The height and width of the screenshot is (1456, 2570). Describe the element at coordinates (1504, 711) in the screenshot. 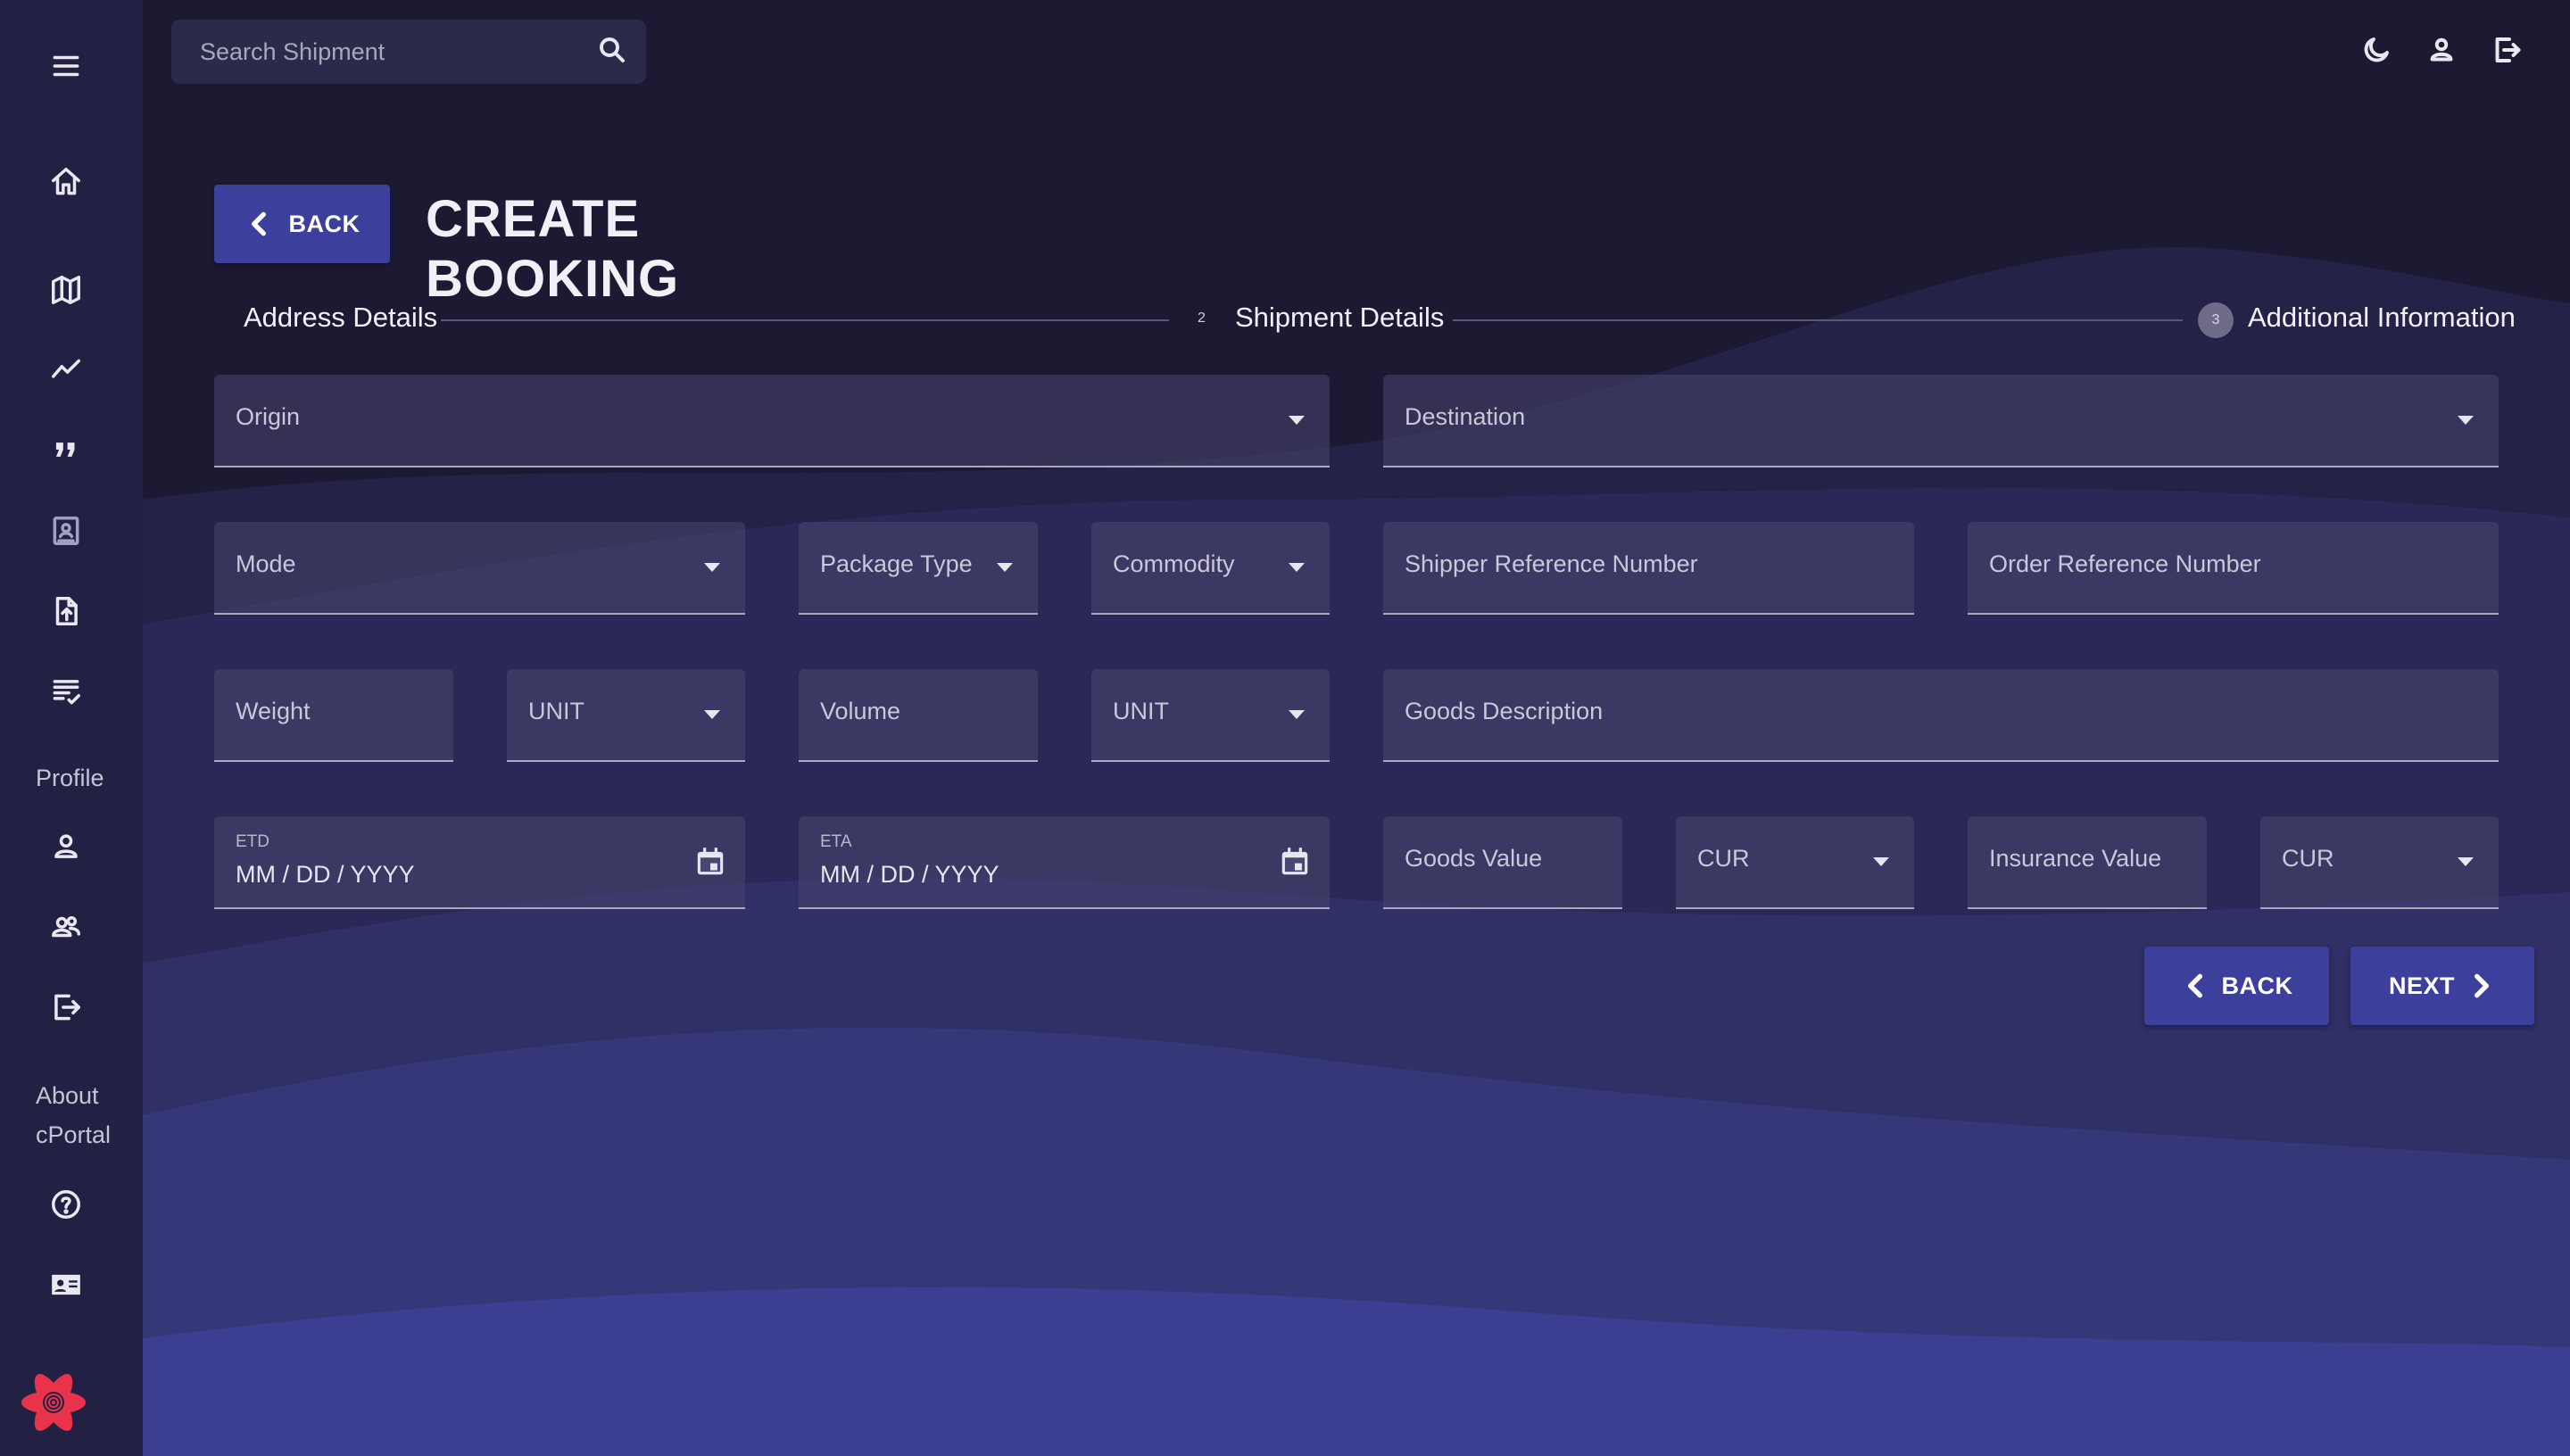

I see `goods-description-label: Goods Description` at that location.